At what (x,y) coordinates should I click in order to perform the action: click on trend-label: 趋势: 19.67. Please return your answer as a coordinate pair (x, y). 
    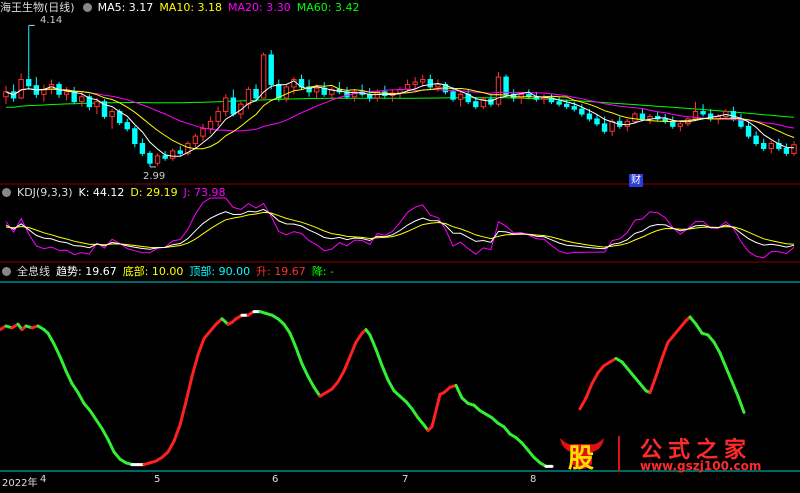
    Looking at the image, I should click on (86, 271).